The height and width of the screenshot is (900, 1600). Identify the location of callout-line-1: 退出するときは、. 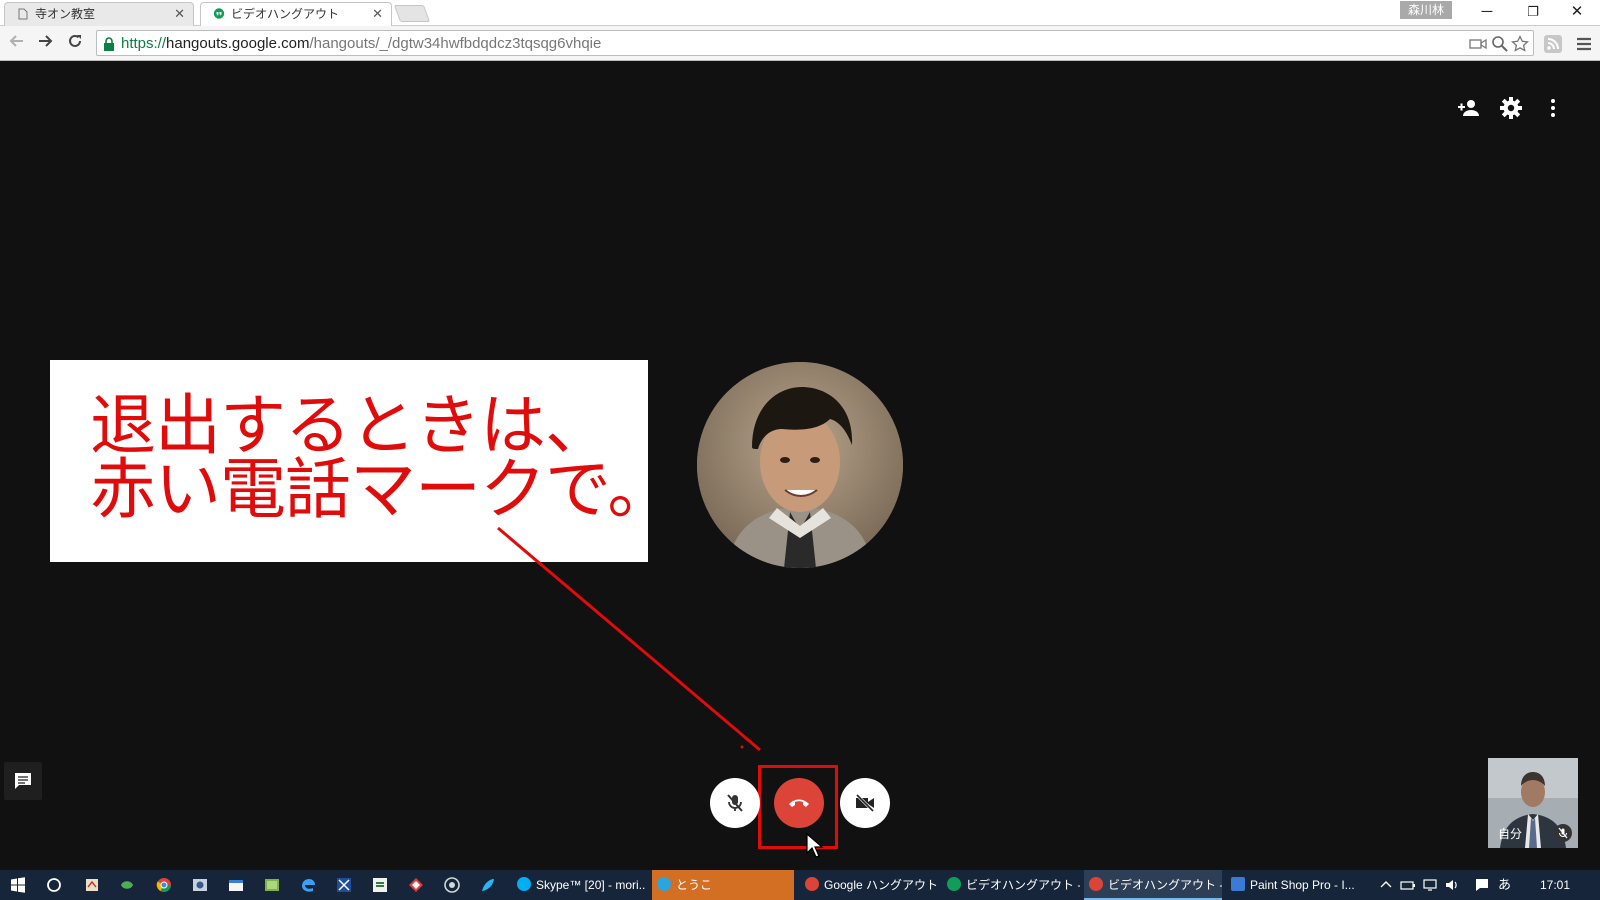
(350, 425).